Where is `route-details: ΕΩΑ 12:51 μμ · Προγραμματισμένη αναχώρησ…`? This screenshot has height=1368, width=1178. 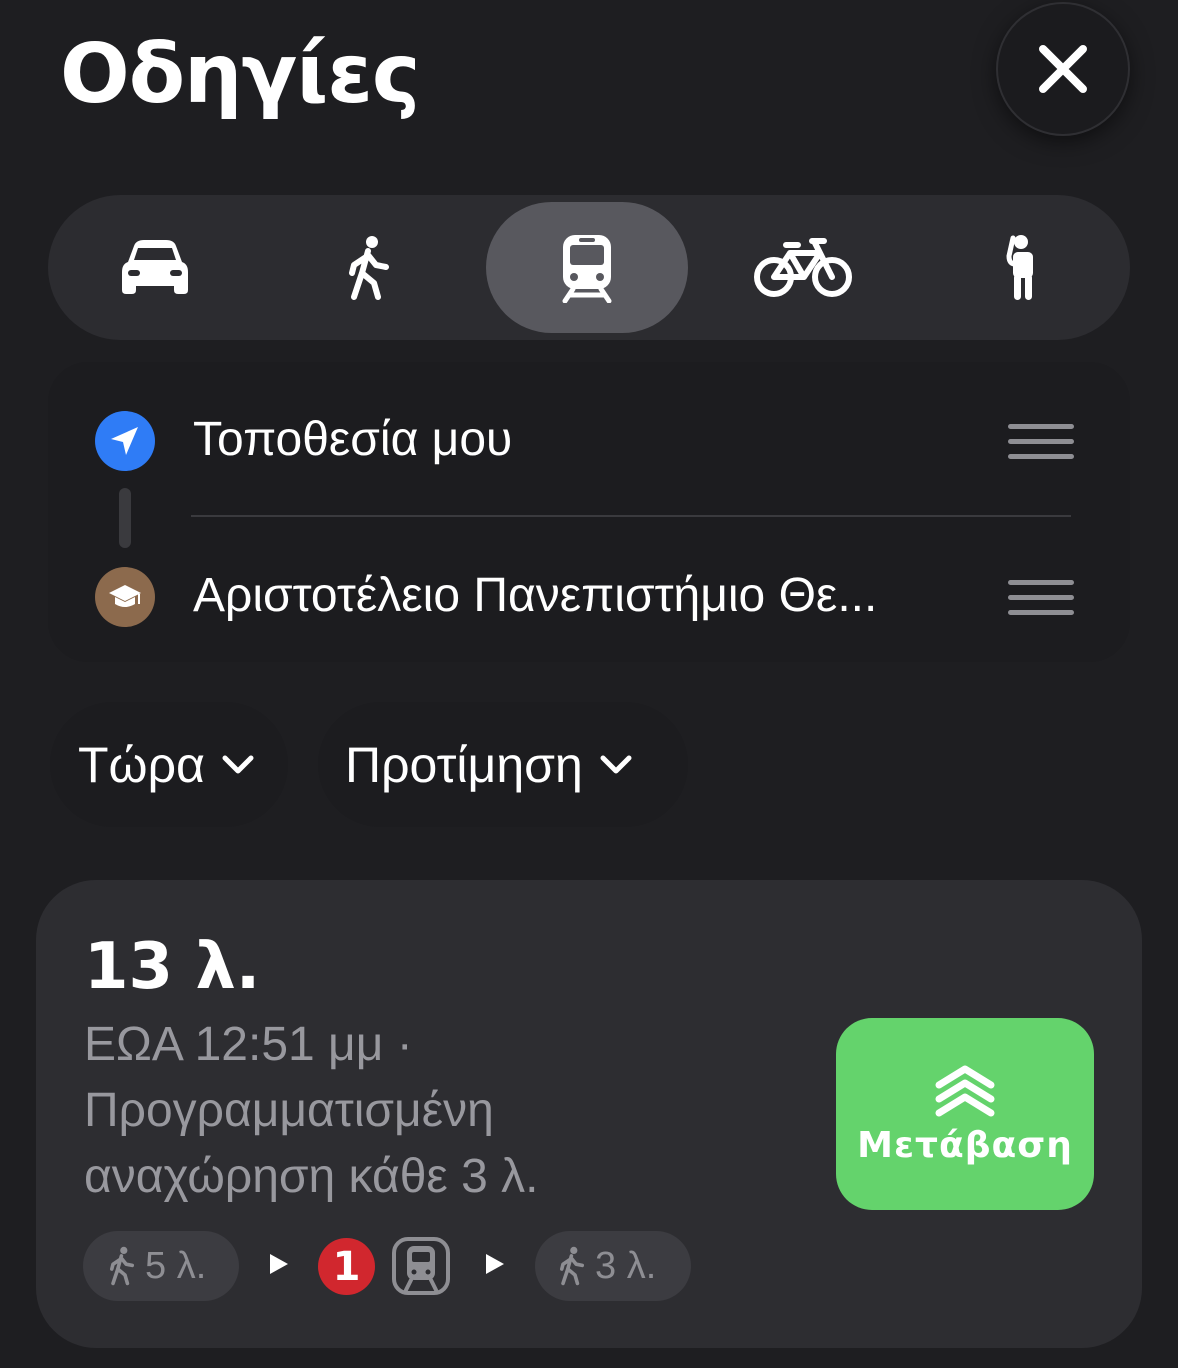 route-details: ΕΩΑ 12:51 μμ · Προγραμματισμένη αναχώρησ… is located at coordinates (434, 1111).